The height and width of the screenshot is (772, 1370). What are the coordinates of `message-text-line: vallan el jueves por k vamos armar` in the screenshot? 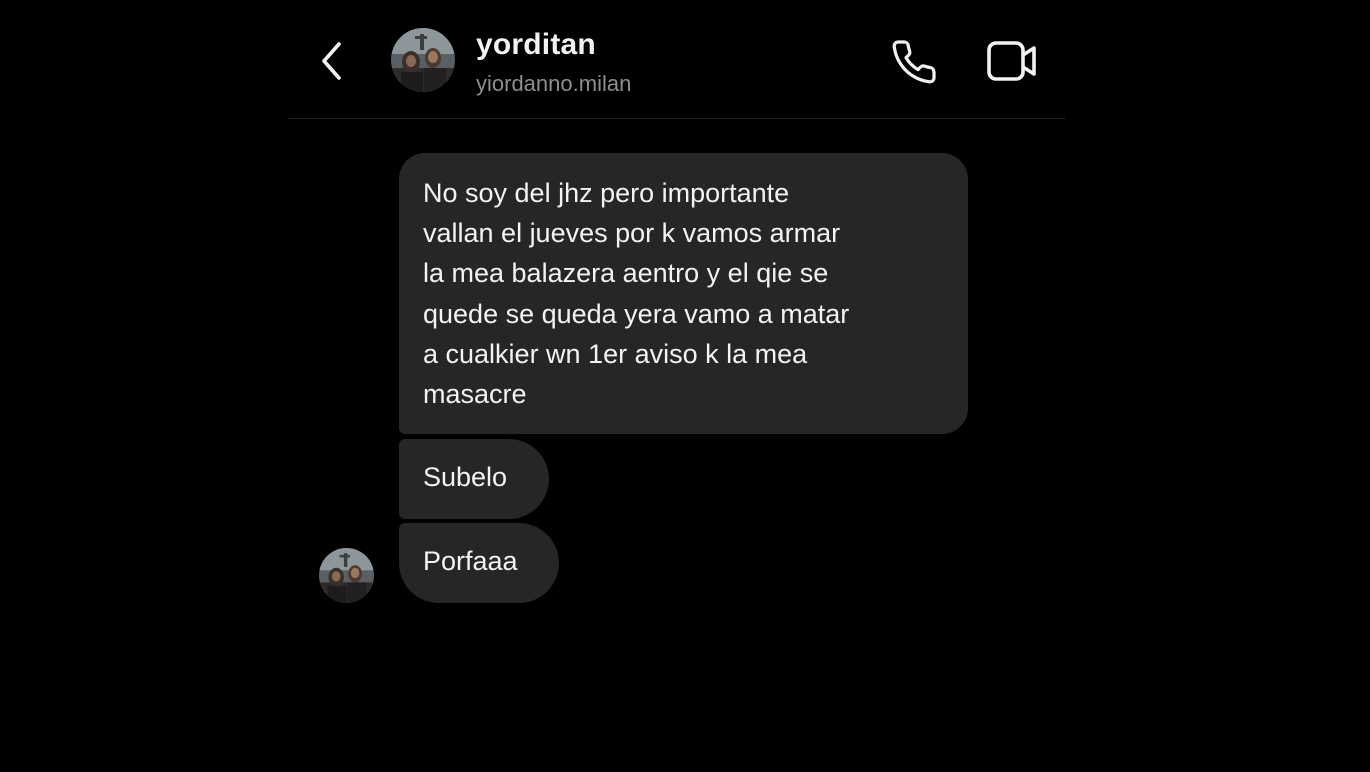 It's located at (632, 233).